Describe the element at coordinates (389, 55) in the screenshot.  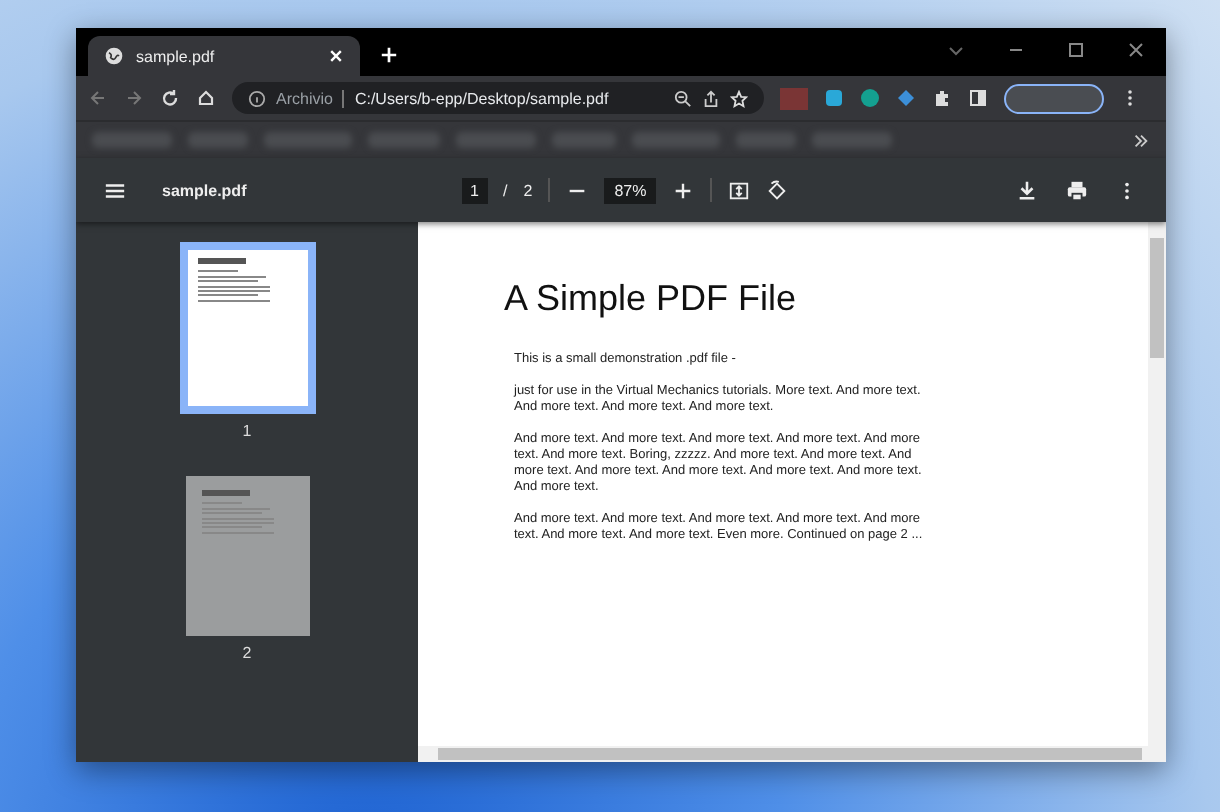
I see `new-tab-icon` at that location.